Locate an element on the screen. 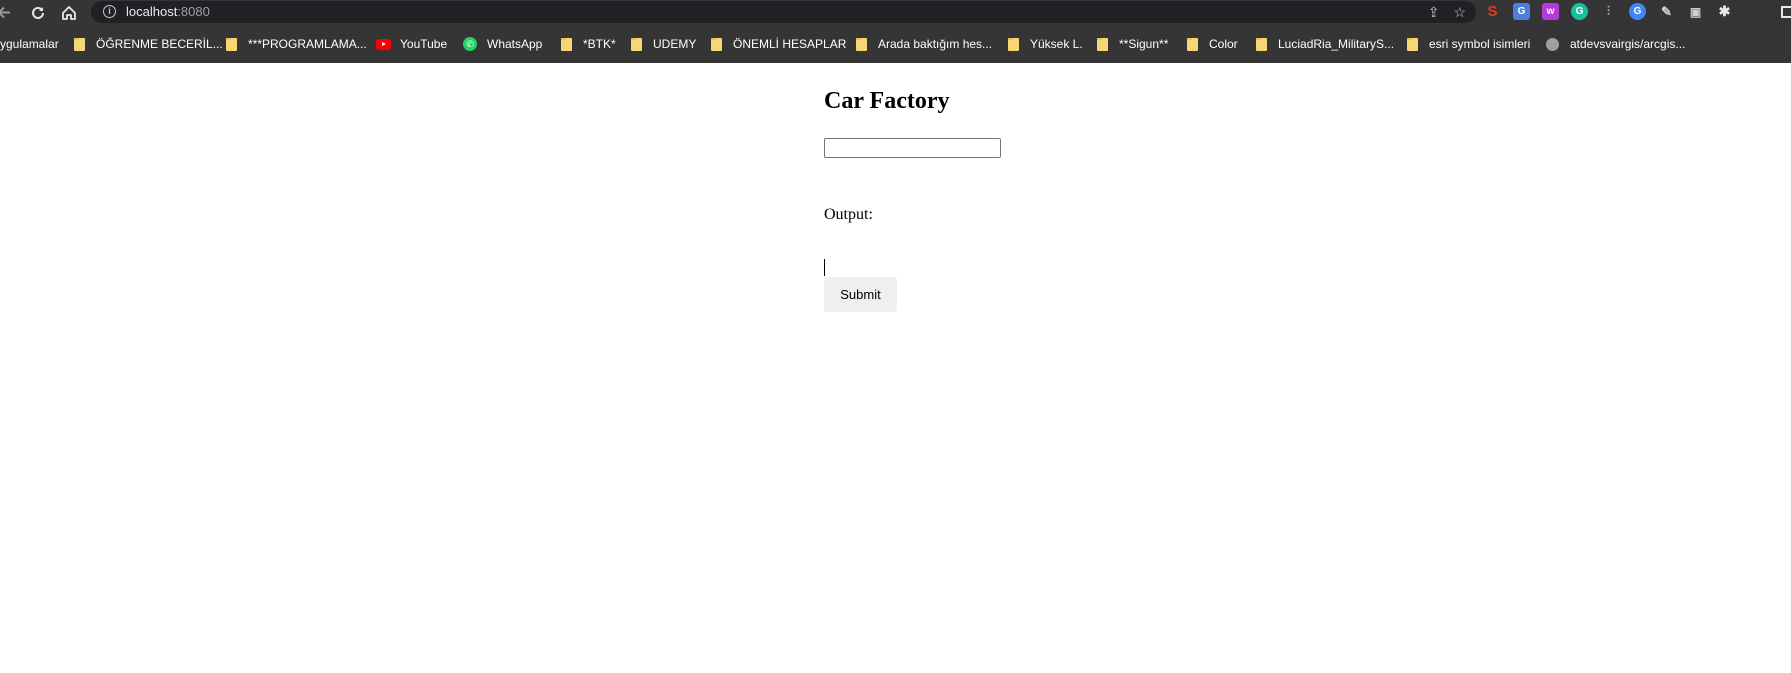  bookmark-label: **Sigun** is located at coordinates (1144, 44).